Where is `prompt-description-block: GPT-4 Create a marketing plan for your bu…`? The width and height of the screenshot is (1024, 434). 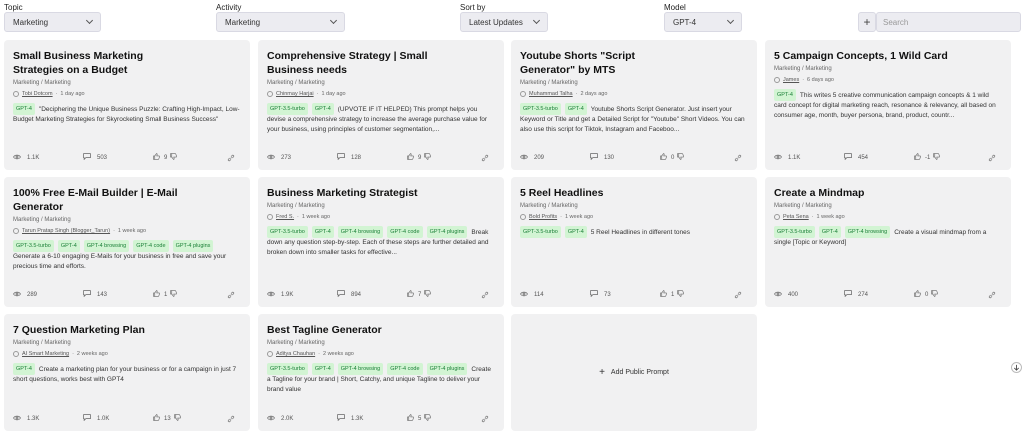 prompt-description-block: GPT-4 Create a marketing plan for your bu… is located at coordinates (127, 374).